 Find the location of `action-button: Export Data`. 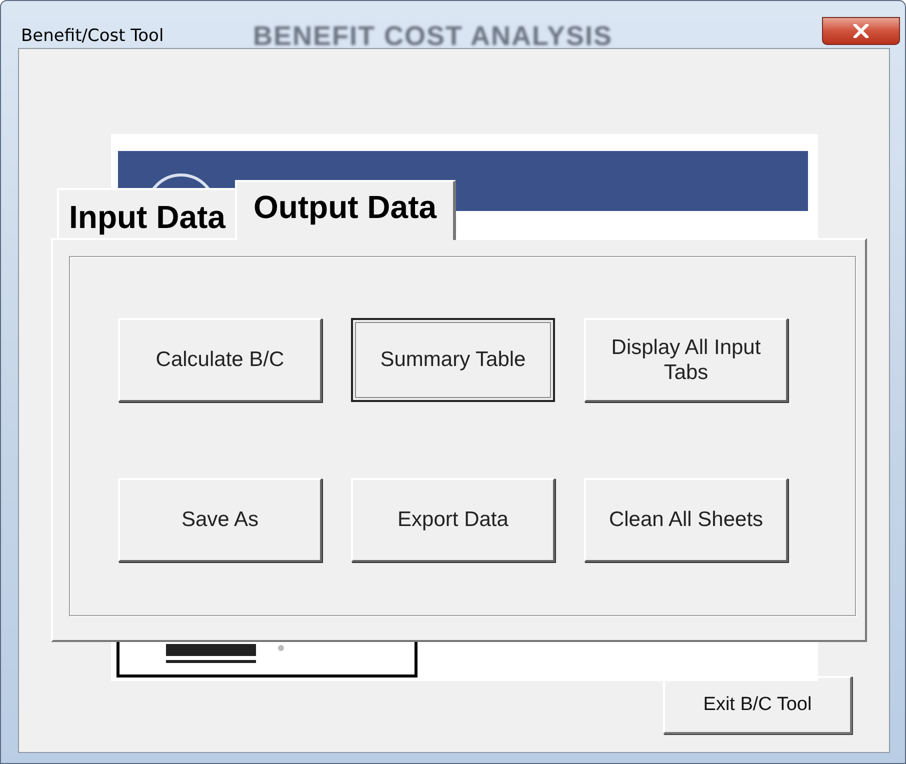

action-button: Export Data is located at coordinates (453, 520).